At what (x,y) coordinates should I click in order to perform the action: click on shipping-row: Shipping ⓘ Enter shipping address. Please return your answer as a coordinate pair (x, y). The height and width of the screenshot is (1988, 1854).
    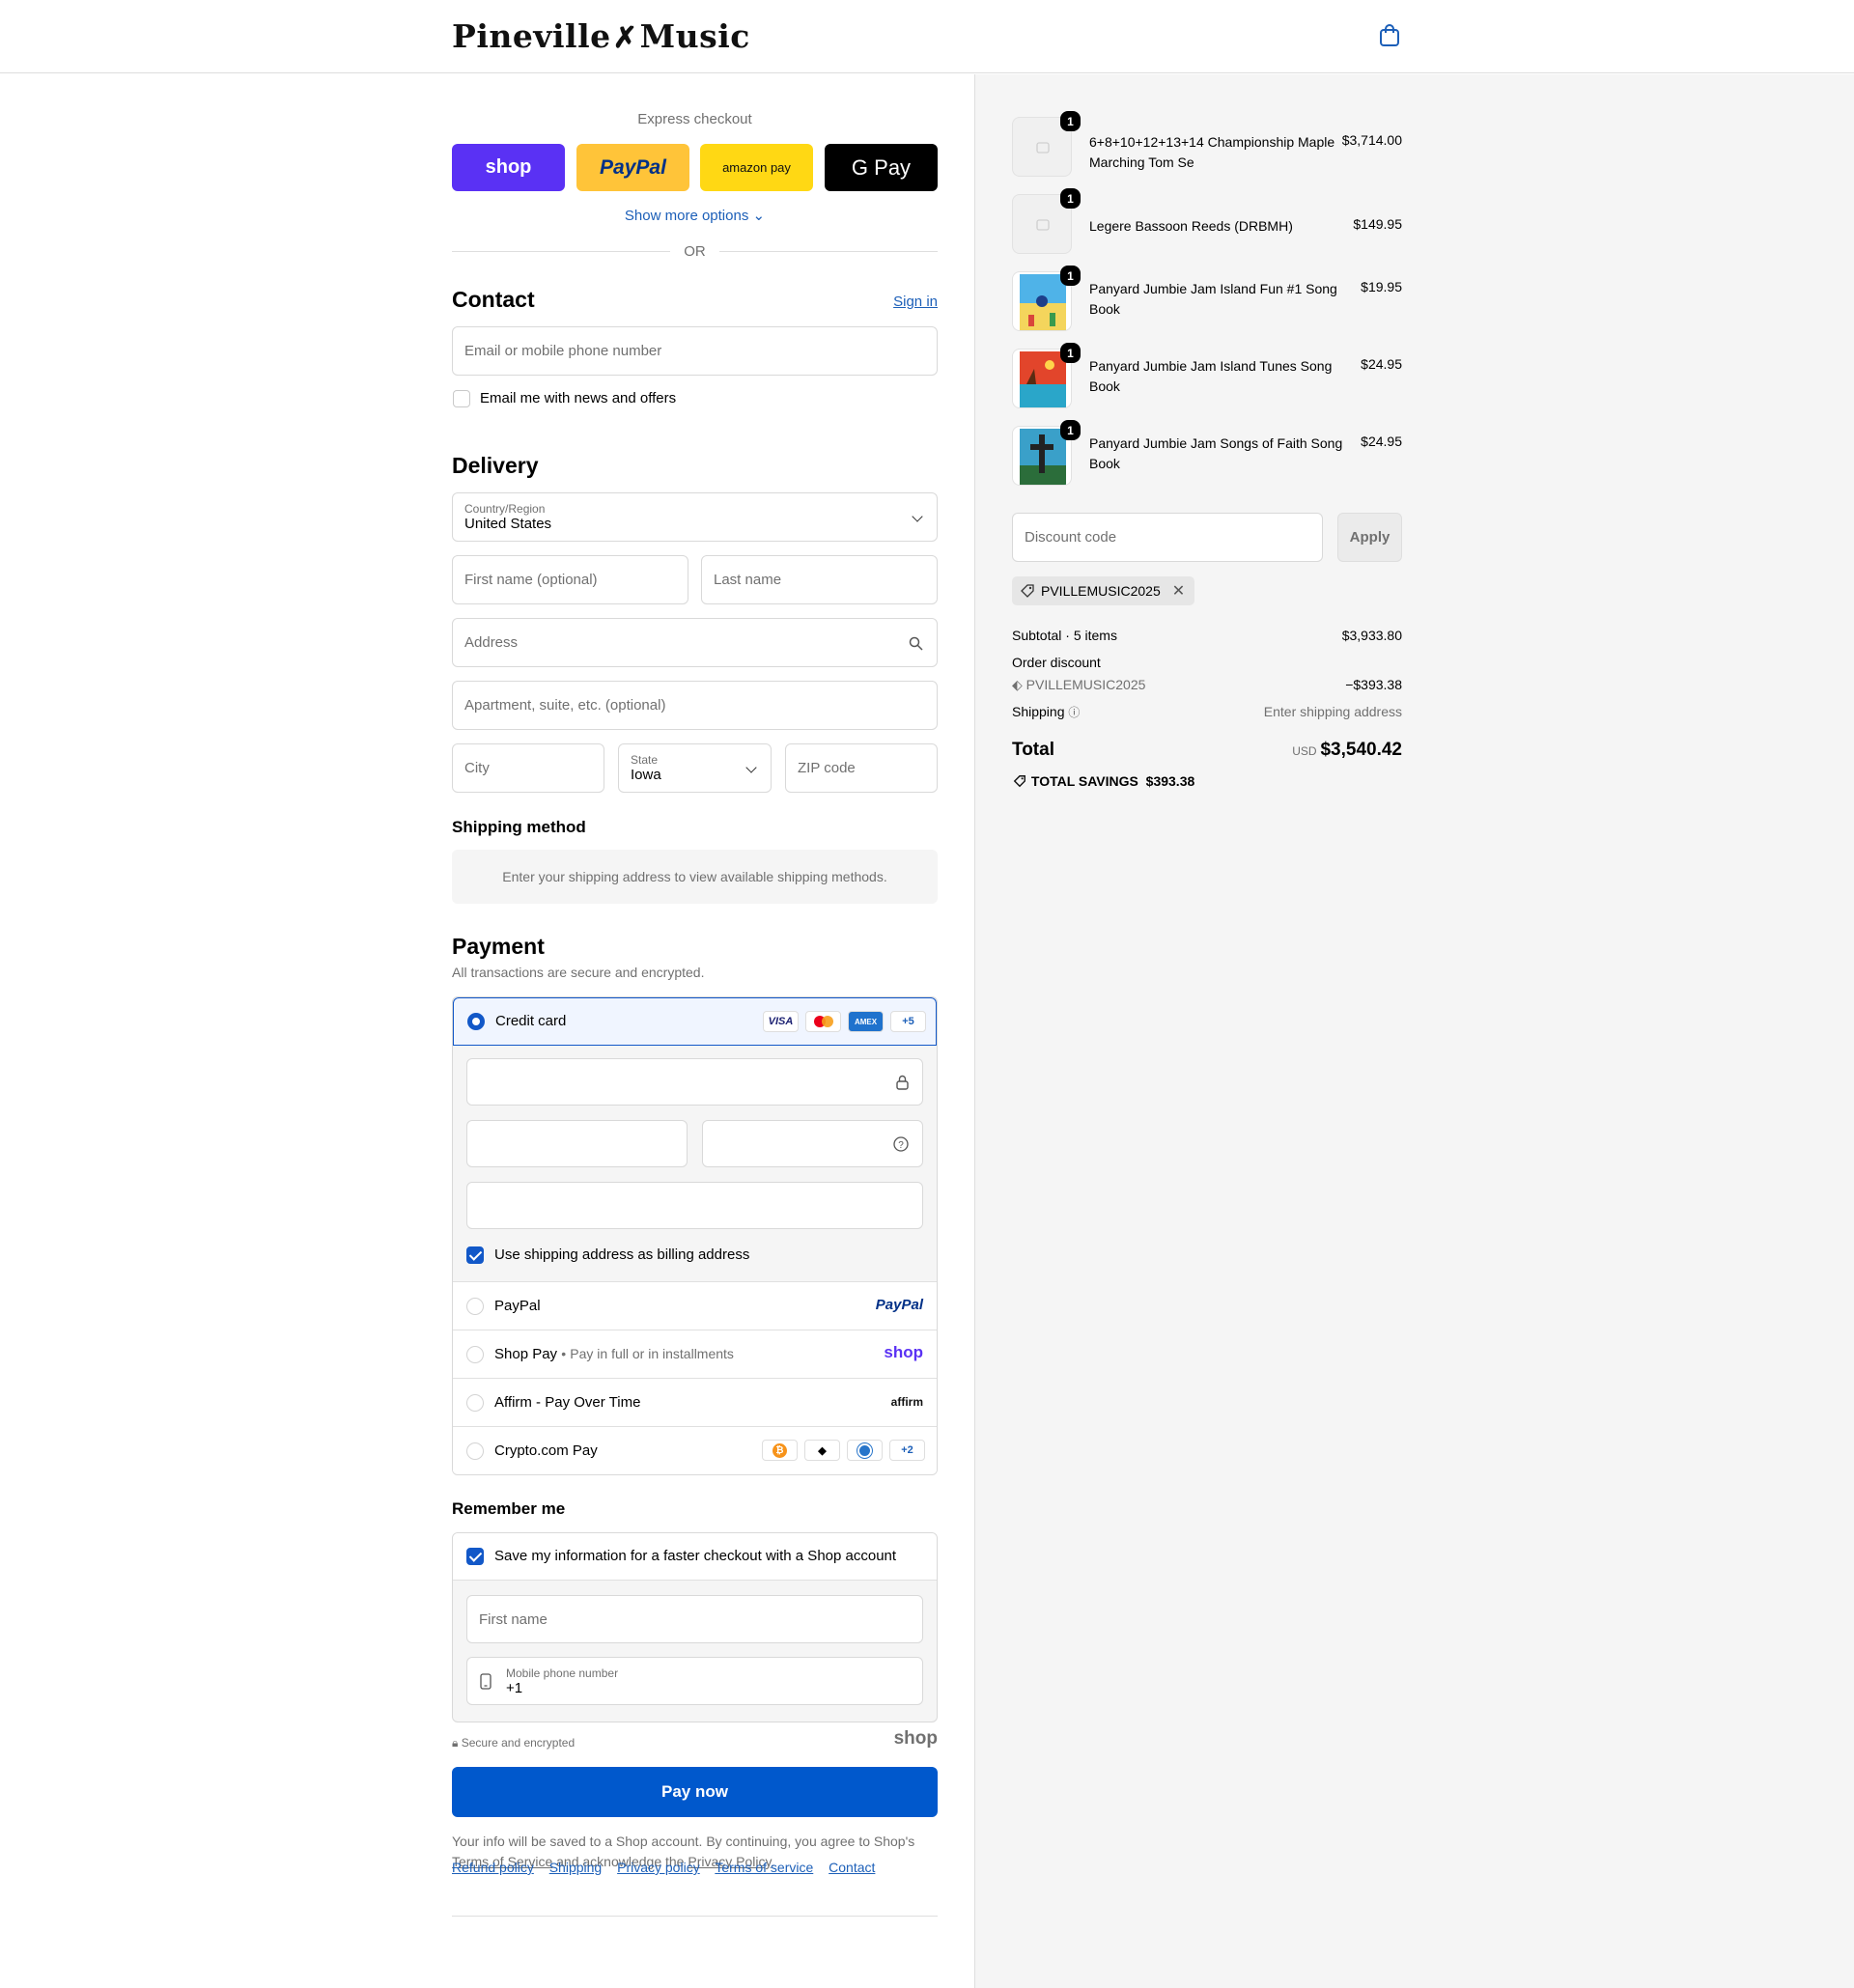
    Looking at the image, I should click on (1207, 712).